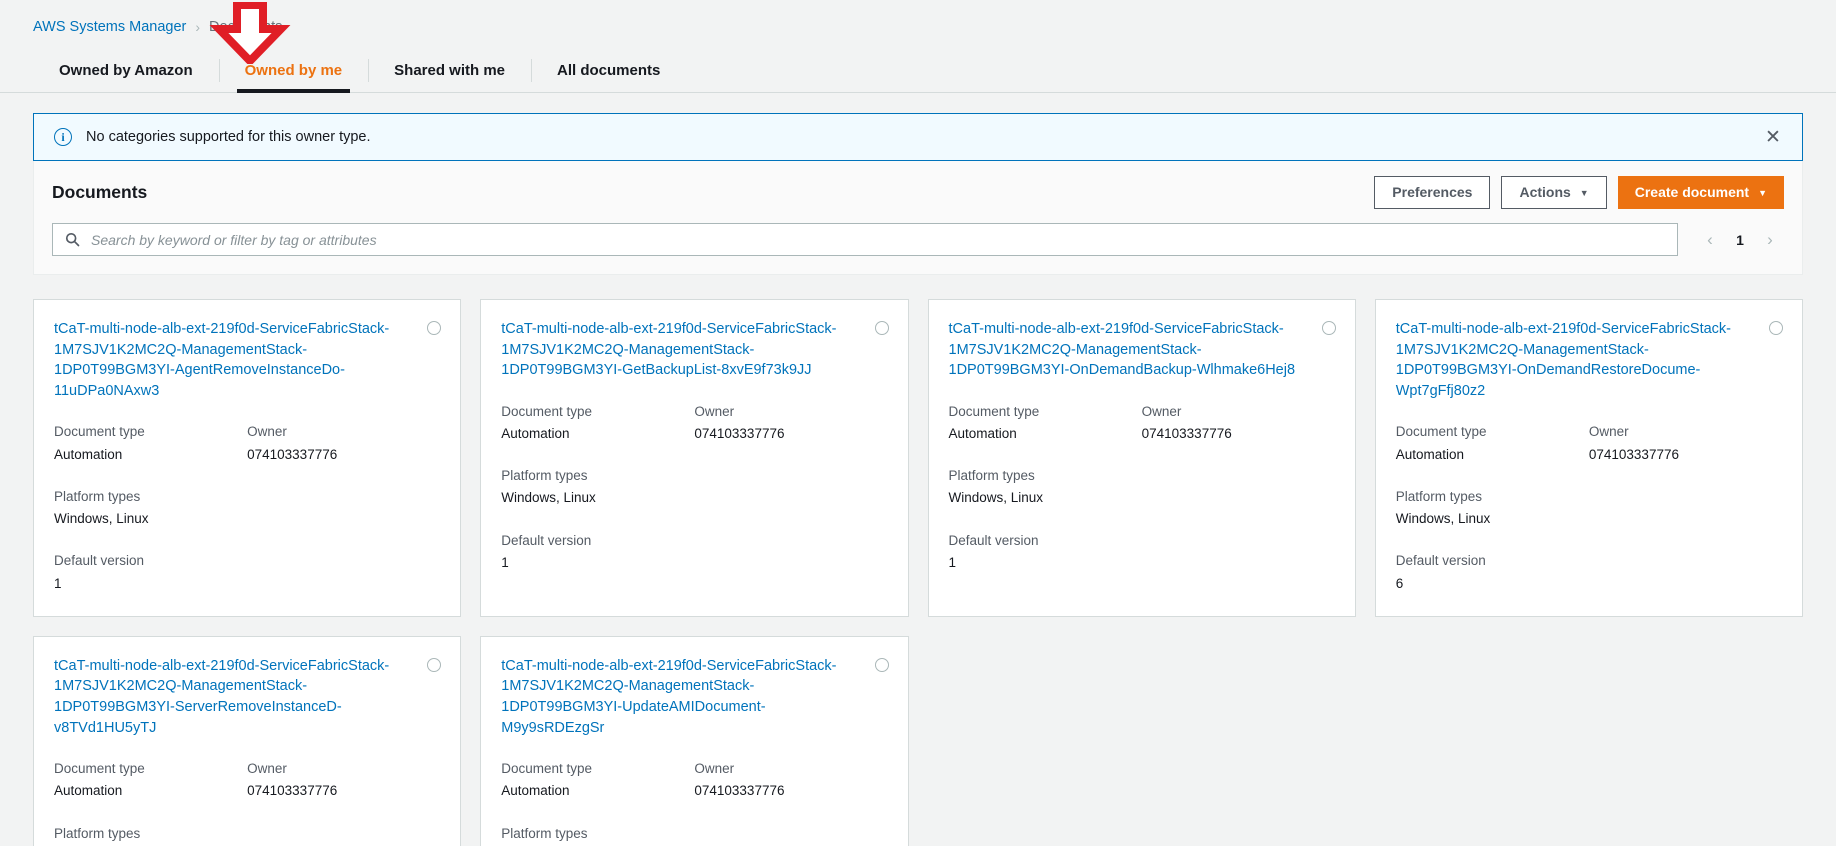  I want to click on breadcrumb-link-systems-manager: AWS Systems Manager, so click(109, 27).